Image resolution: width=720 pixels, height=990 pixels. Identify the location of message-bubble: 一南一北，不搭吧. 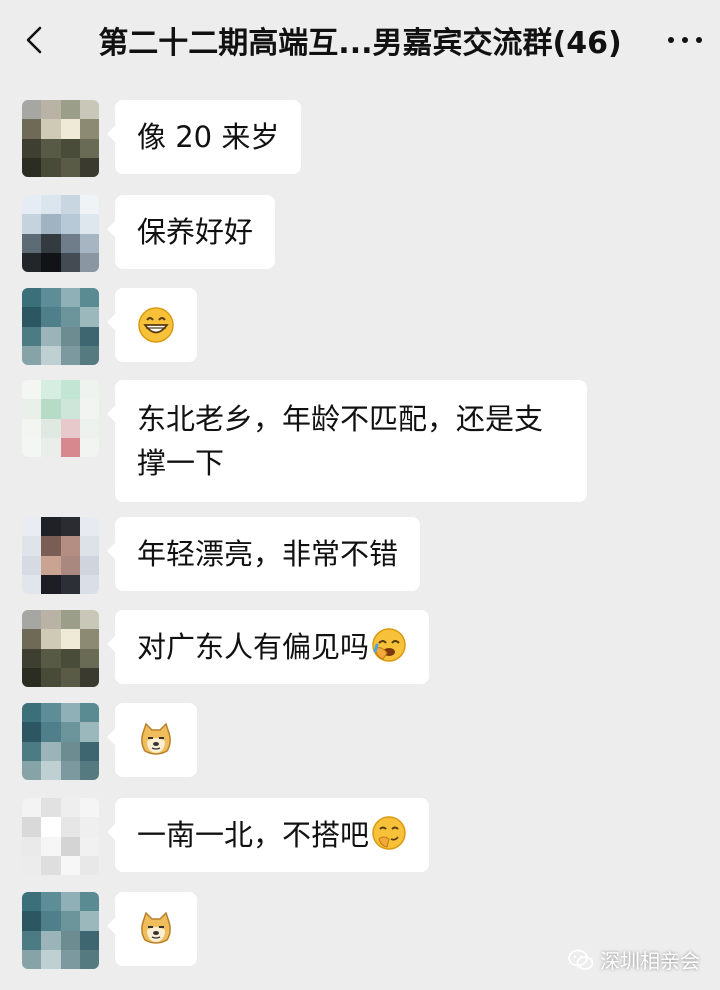
(268, 835).